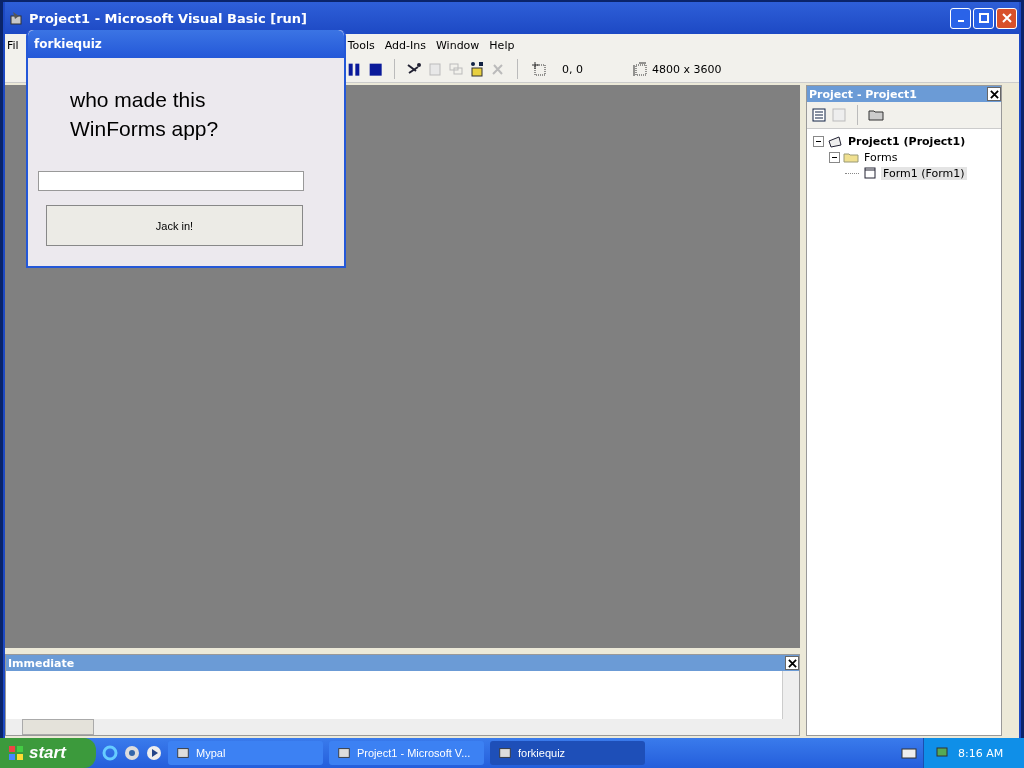 The height and width of the screenshot is (768, 1024). Describe the element at coordinates (924, 173) in the screenshot. I see `tree-item: Form1 (Form1)` at that location.